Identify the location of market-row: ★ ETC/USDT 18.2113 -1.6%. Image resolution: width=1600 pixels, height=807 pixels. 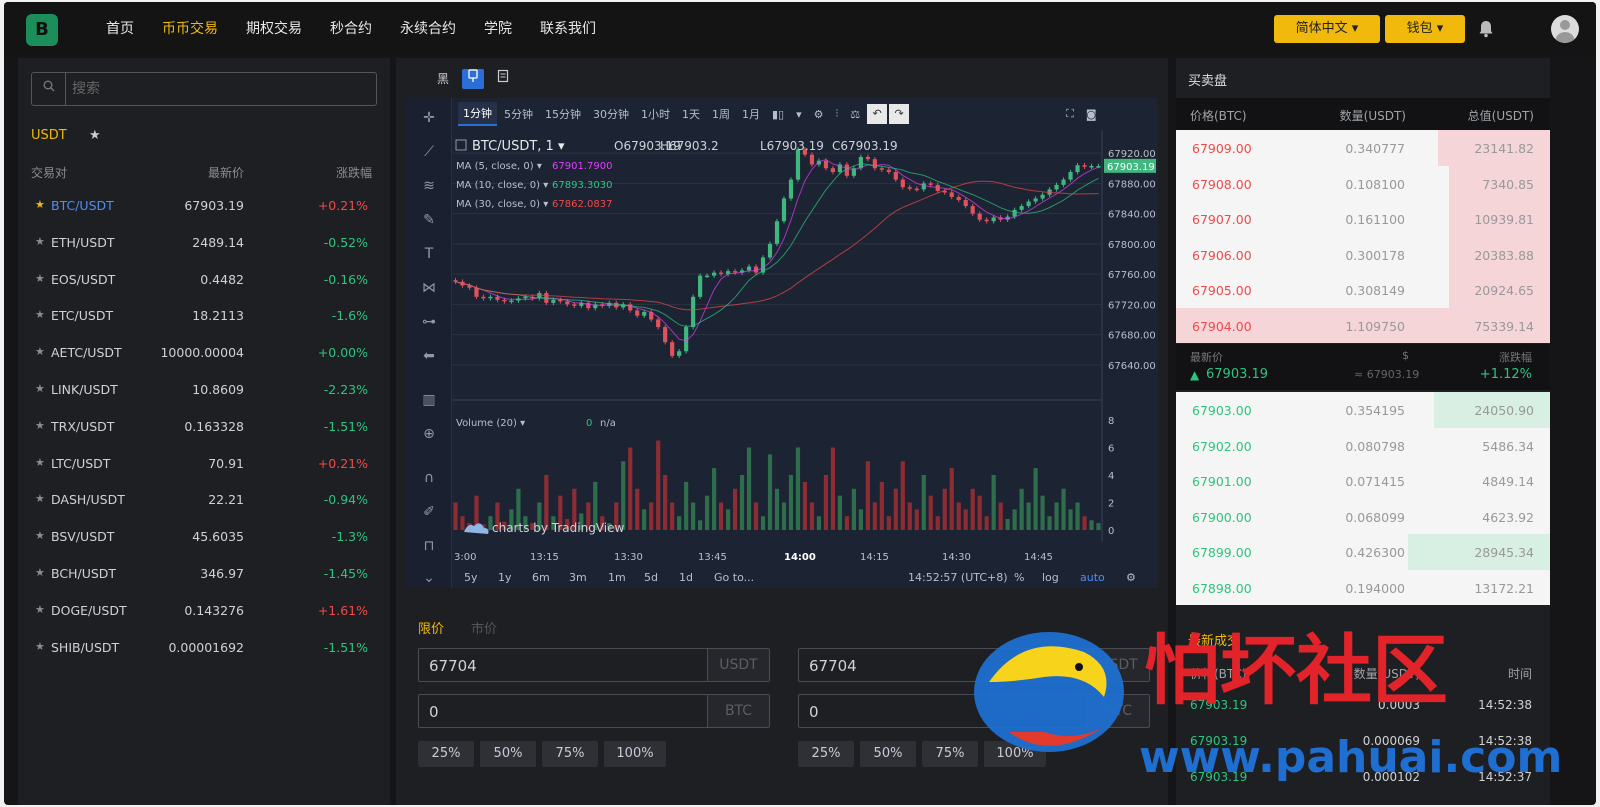
(204, 326).